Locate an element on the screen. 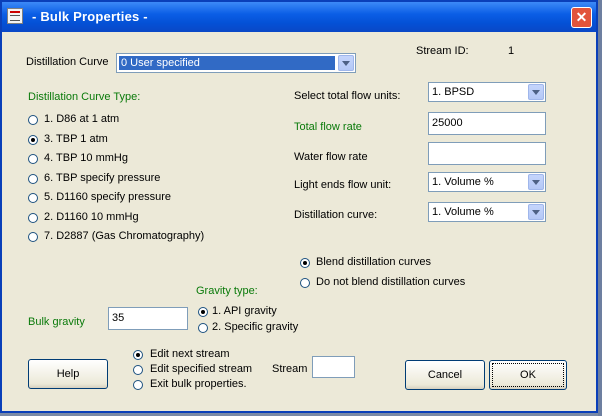 The width and height of the screenshot is (602, 416). bulk-gravity-input: 35 is located at coordinates (148, 318).